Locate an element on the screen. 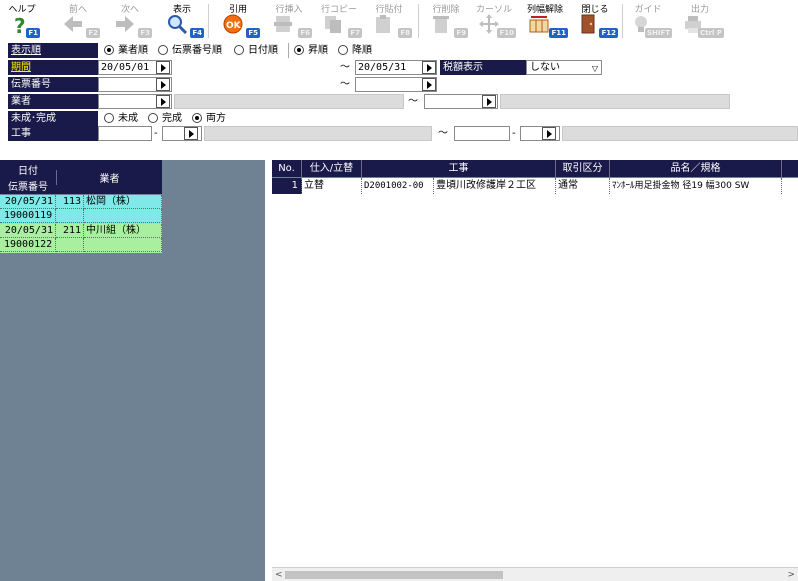 The height and width of the screenshot is (581, 798). row-copy-button: 行コピー F7 is located at coordinates (339, 20).